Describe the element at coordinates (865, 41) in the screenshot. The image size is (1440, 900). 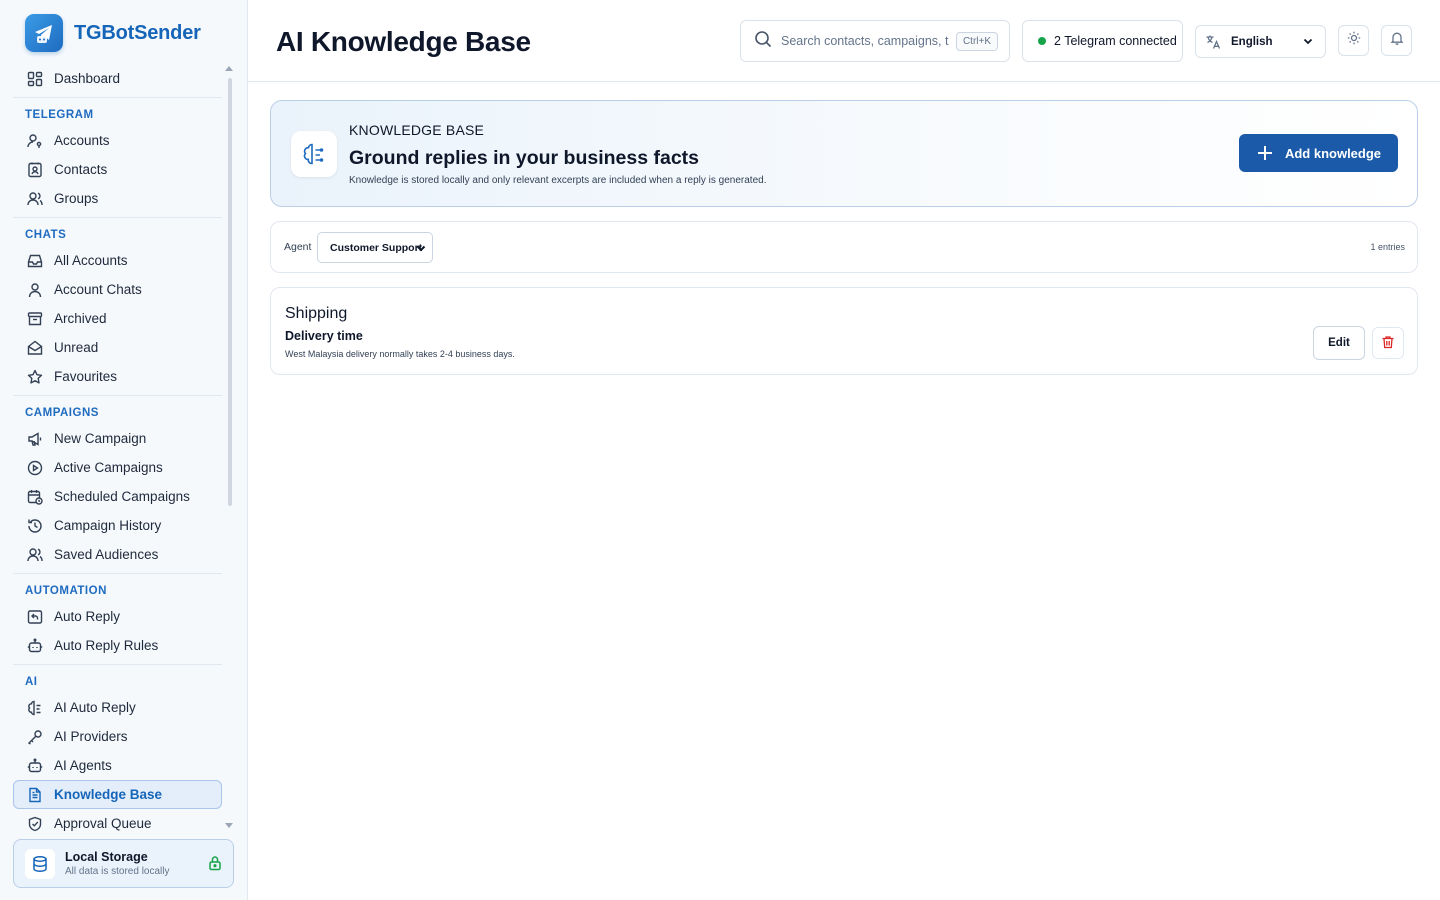
I see `search-input` at that location.